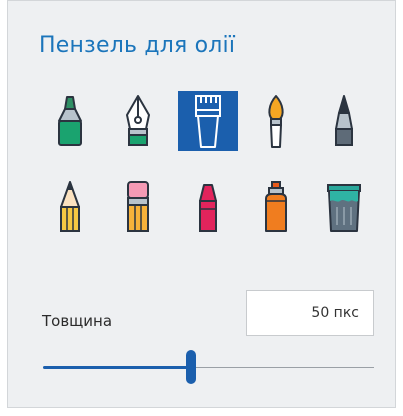 Image resolution: width=403 pixels, height=416 pixels. I want to click on thickness-value-text: 50 пкс, so click(335, 313).